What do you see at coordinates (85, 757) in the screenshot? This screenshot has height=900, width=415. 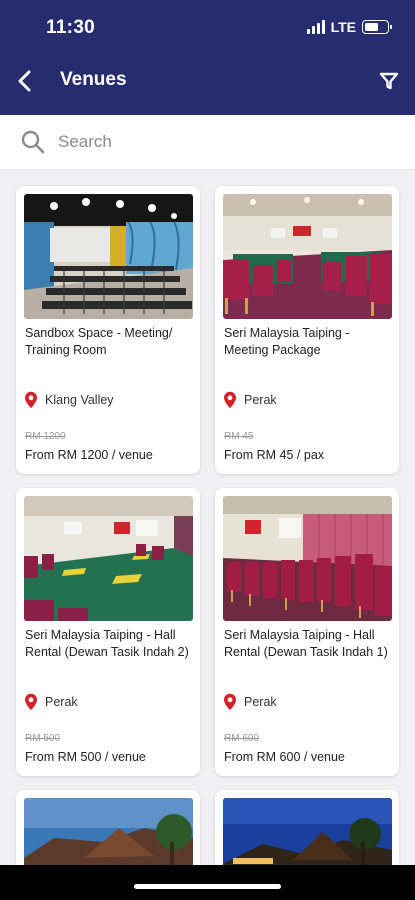 I see `venue-price: From RM 500 / venue` at bounding box center [85, 757].